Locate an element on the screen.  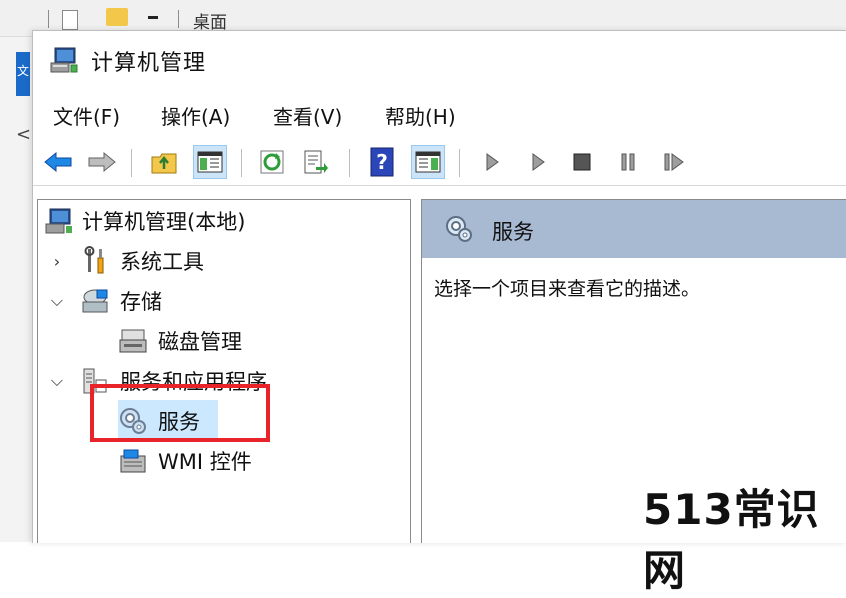
stop-icon is located at coordinates (582, 162).